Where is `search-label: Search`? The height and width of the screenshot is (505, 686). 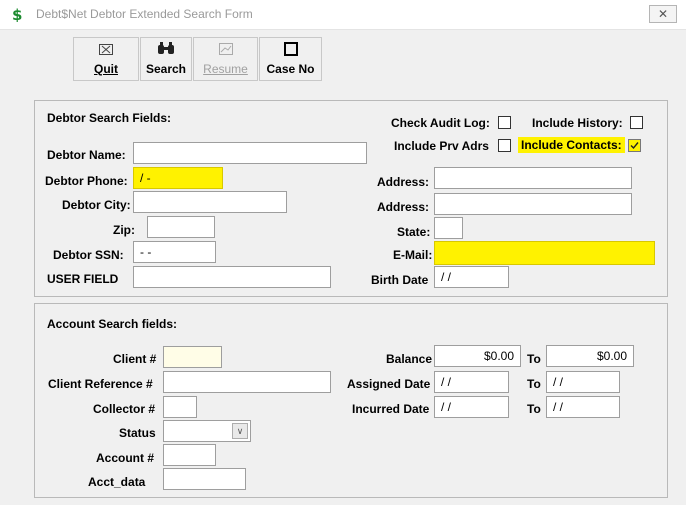 search-label: Search is located at coordinates (166, 69).